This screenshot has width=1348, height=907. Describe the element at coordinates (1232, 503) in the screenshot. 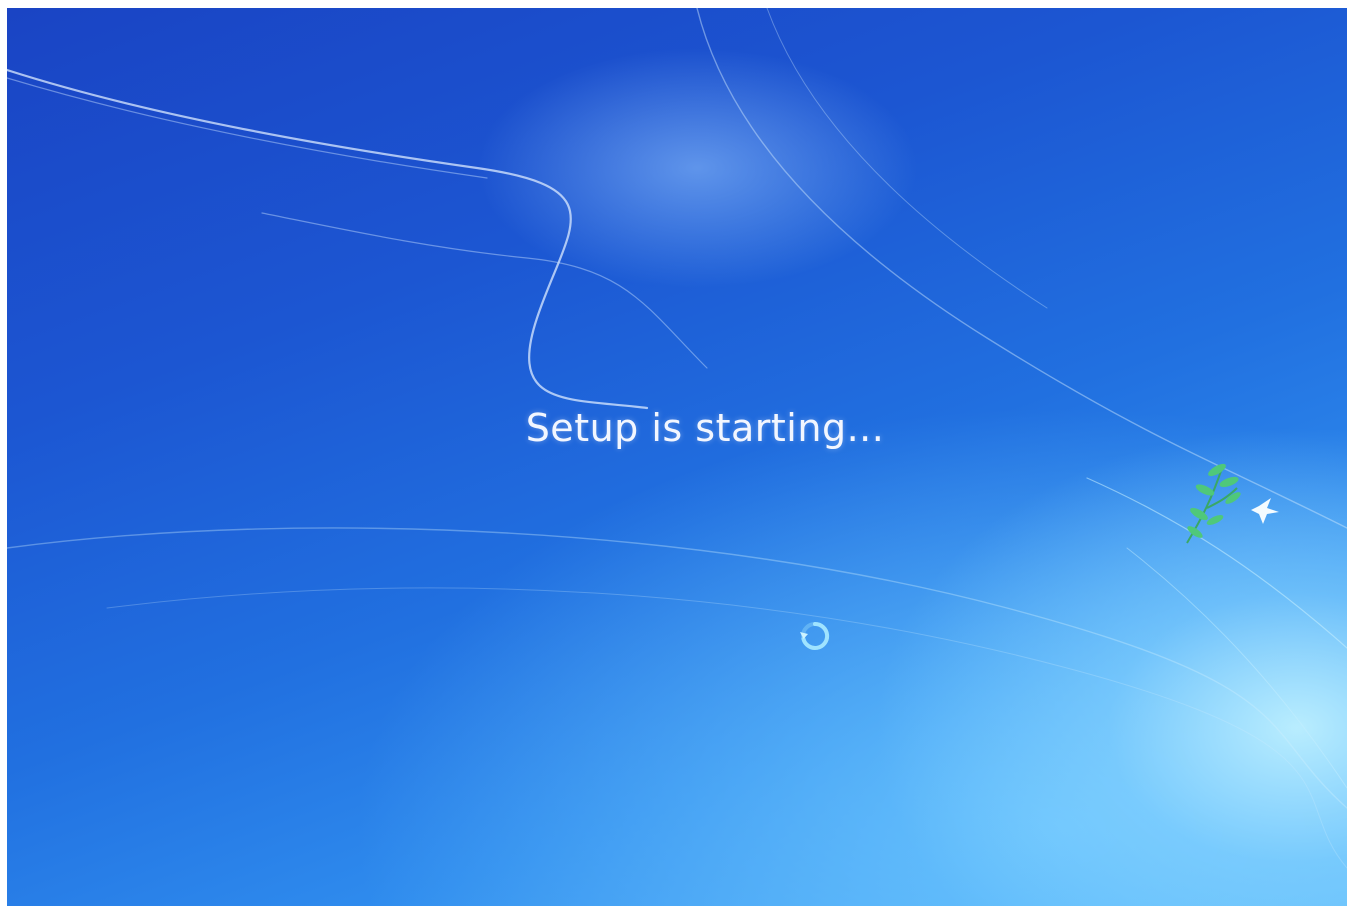

I see `plant-with-bird-icon` at that location.